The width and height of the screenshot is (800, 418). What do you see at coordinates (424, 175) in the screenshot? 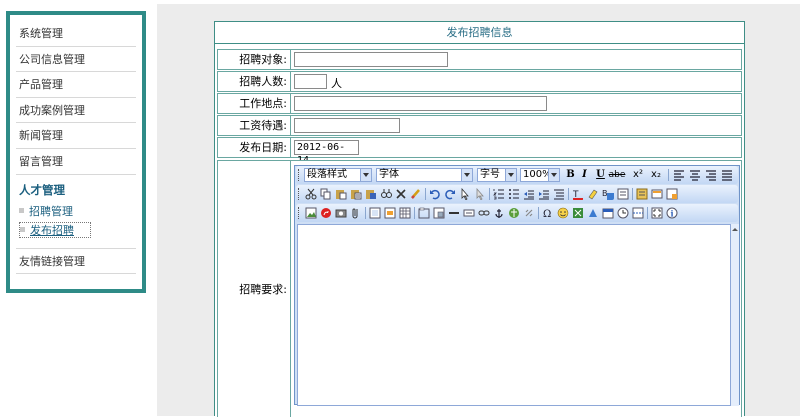
I see `font-select: 字体` at bounding box center [424, 175].